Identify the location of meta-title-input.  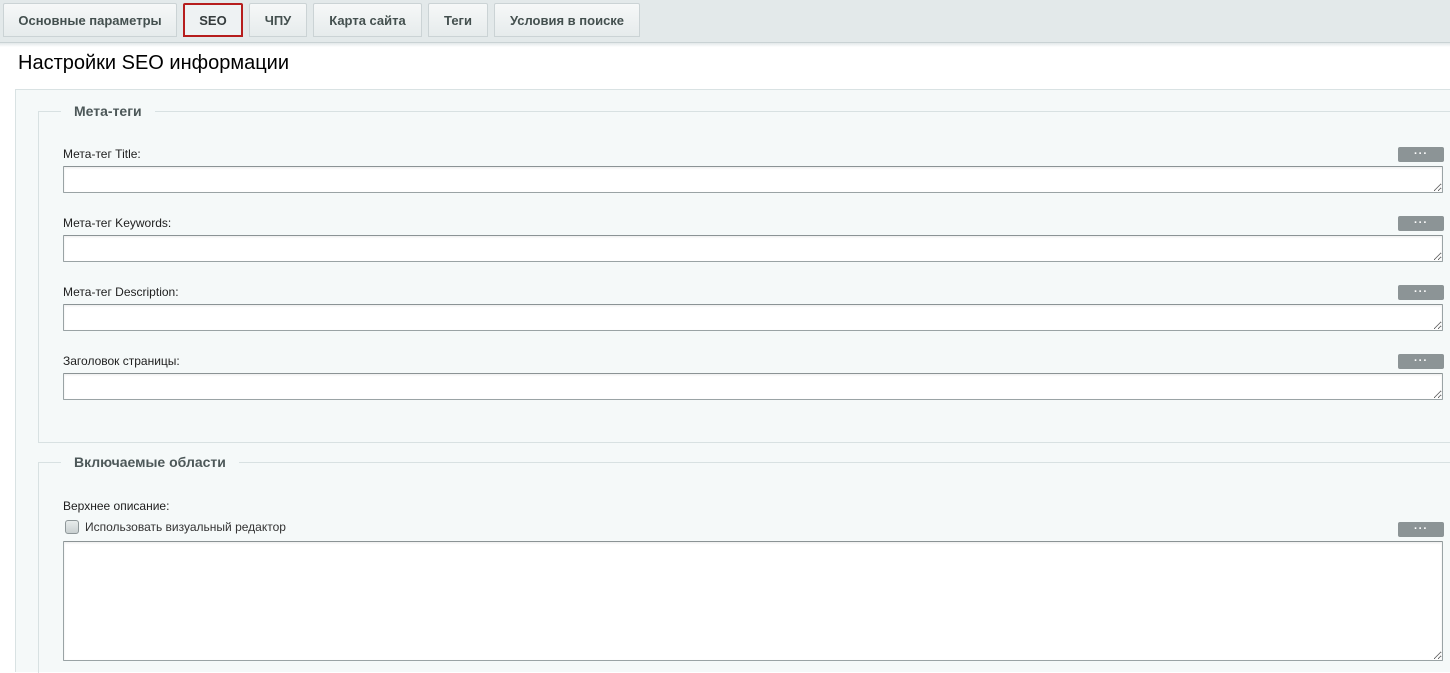
(753, 179).